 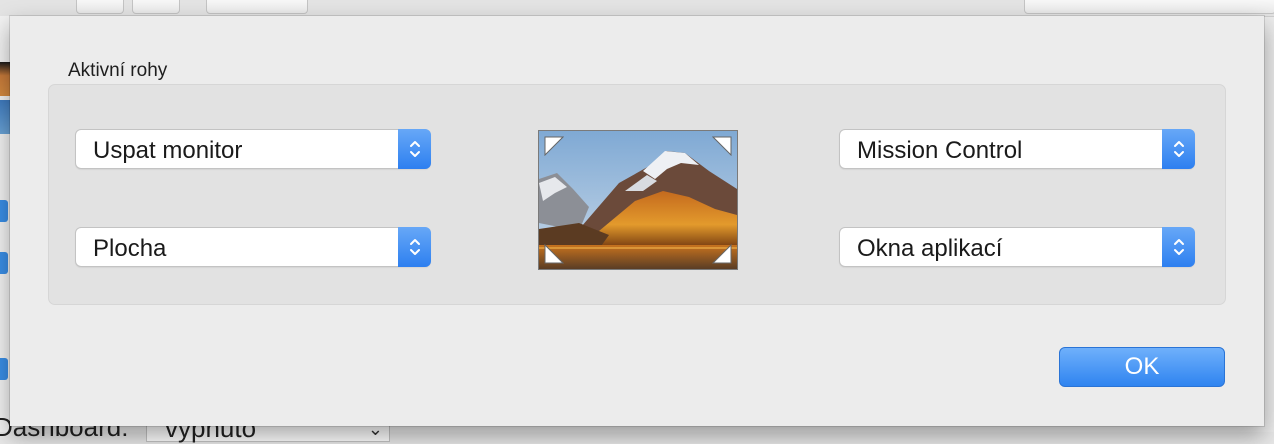 What do you see at coordinates (1017, 247) in the screenshot?
I see `bottom-right-corner-popup: Okna aplikací` at bounding box center [1017, 247].